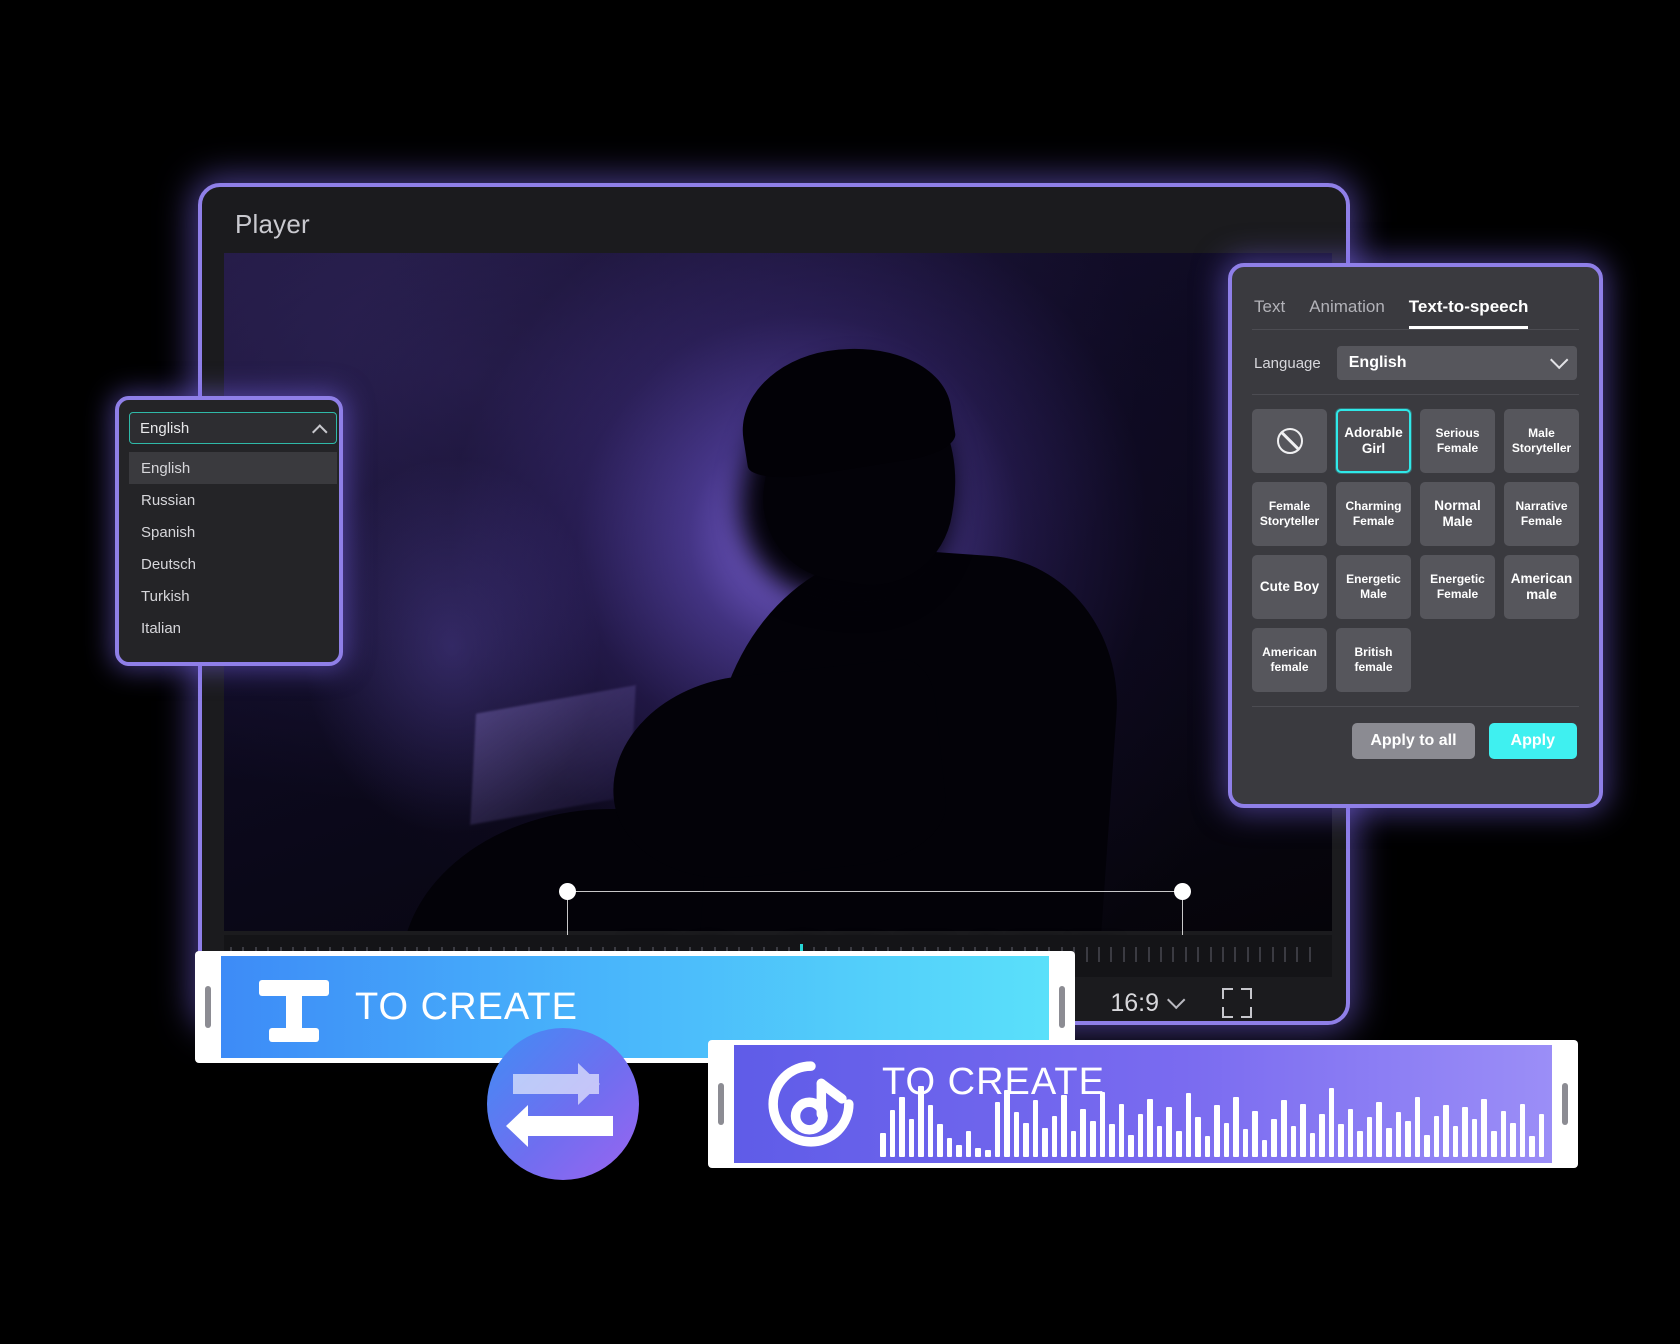 The image size is (1680, 1344). What do you see at coordinates (721, 1104) in the screenshot?
I see `audio-clip-trim-left` at bounding box center [721, 1104].